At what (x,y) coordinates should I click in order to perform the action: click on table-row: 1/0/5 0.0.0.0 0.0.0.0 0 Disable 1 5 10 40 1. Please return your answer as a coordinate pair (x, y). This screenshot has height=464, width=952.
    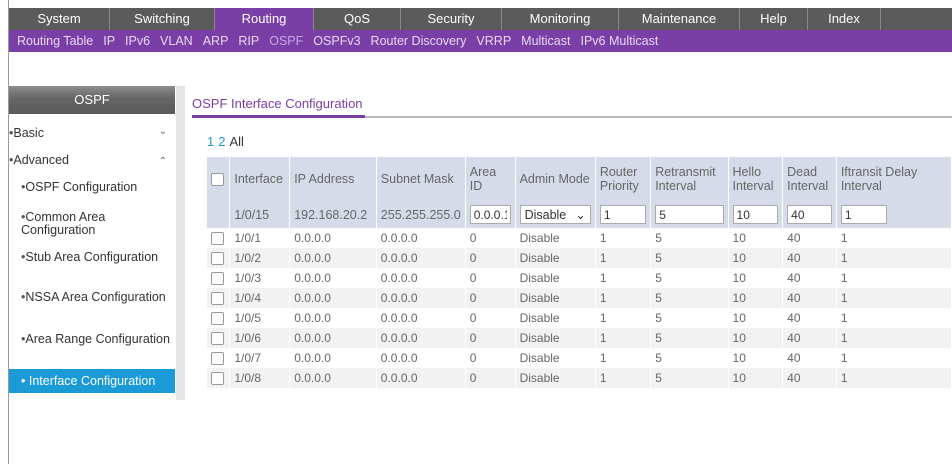
    Looking at the image, I should click on (579, 318).